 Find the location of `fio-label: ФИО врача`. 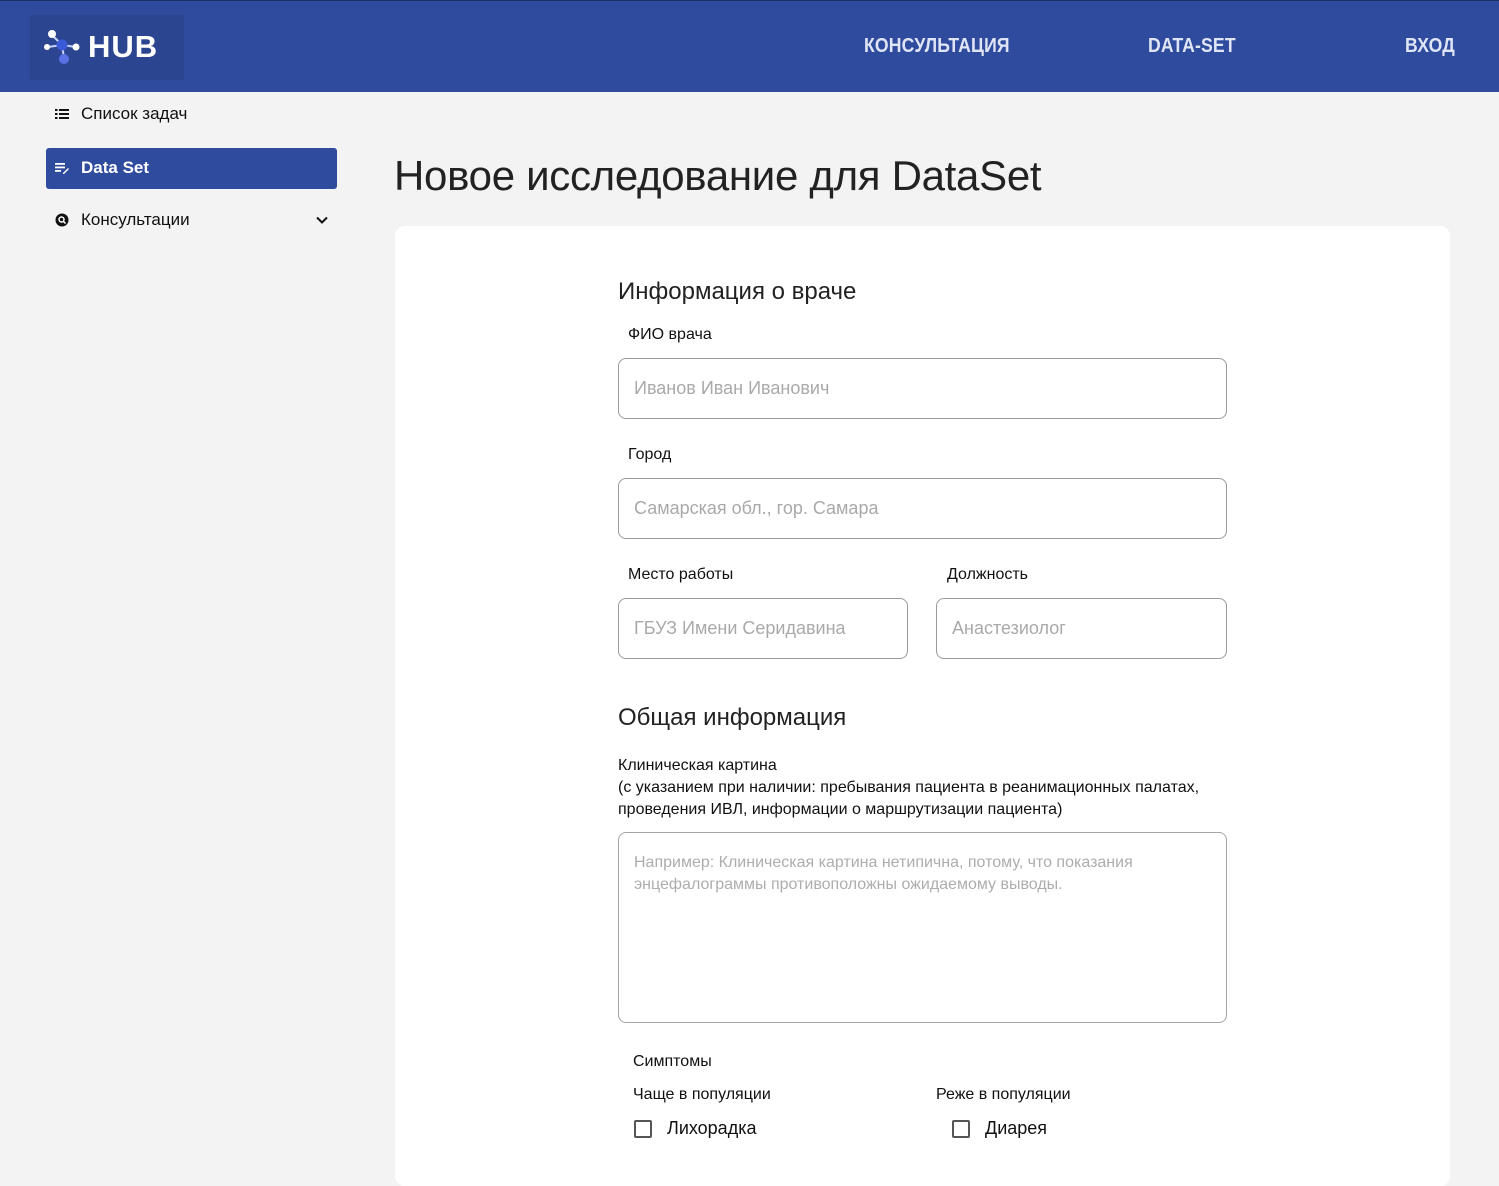

fio-label: ФИО врача is located at coordinates (670, 334).